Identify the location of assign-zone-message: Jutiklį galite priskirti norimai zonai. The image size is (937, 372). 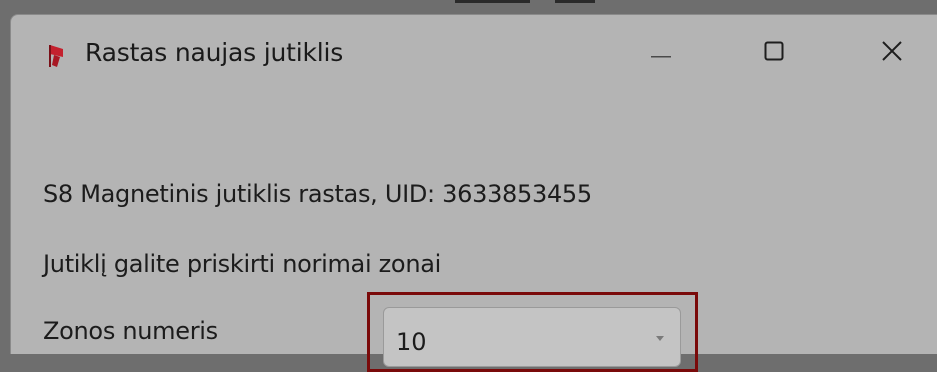
(242, 264).